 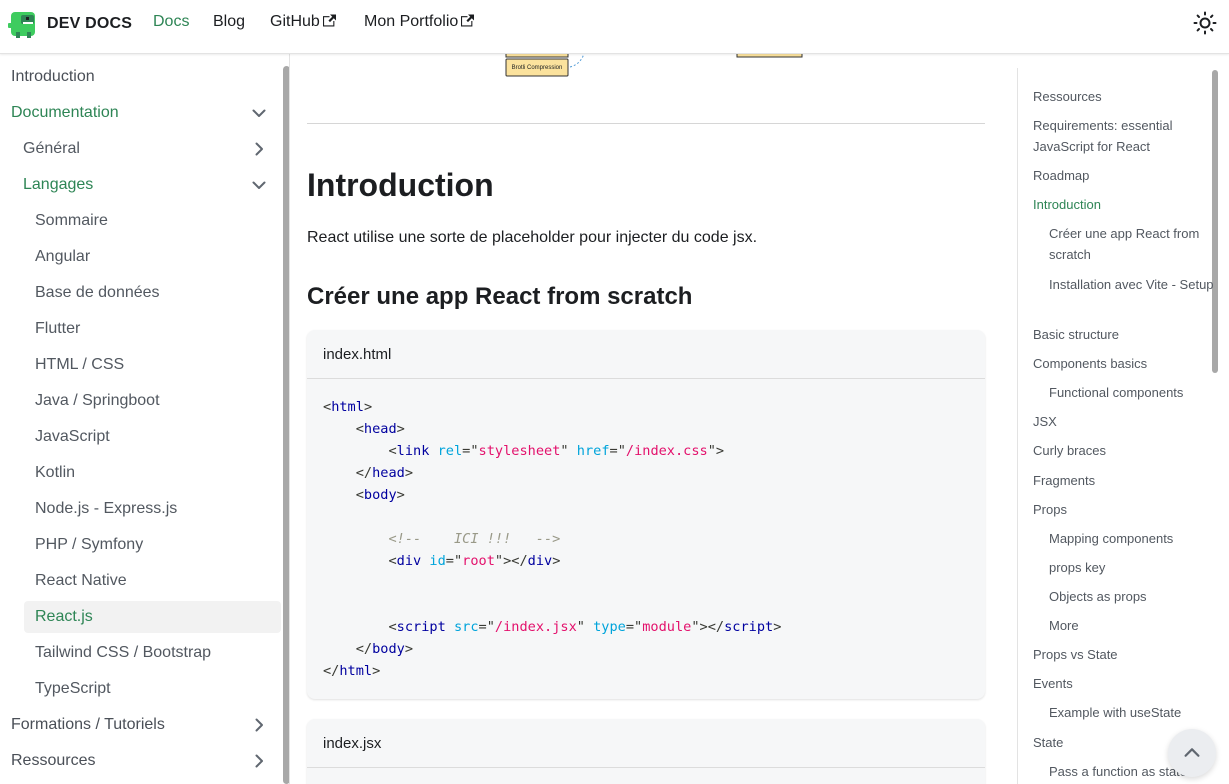 I want to click on toc-item: Functional components, so click(x=1131, y=392).